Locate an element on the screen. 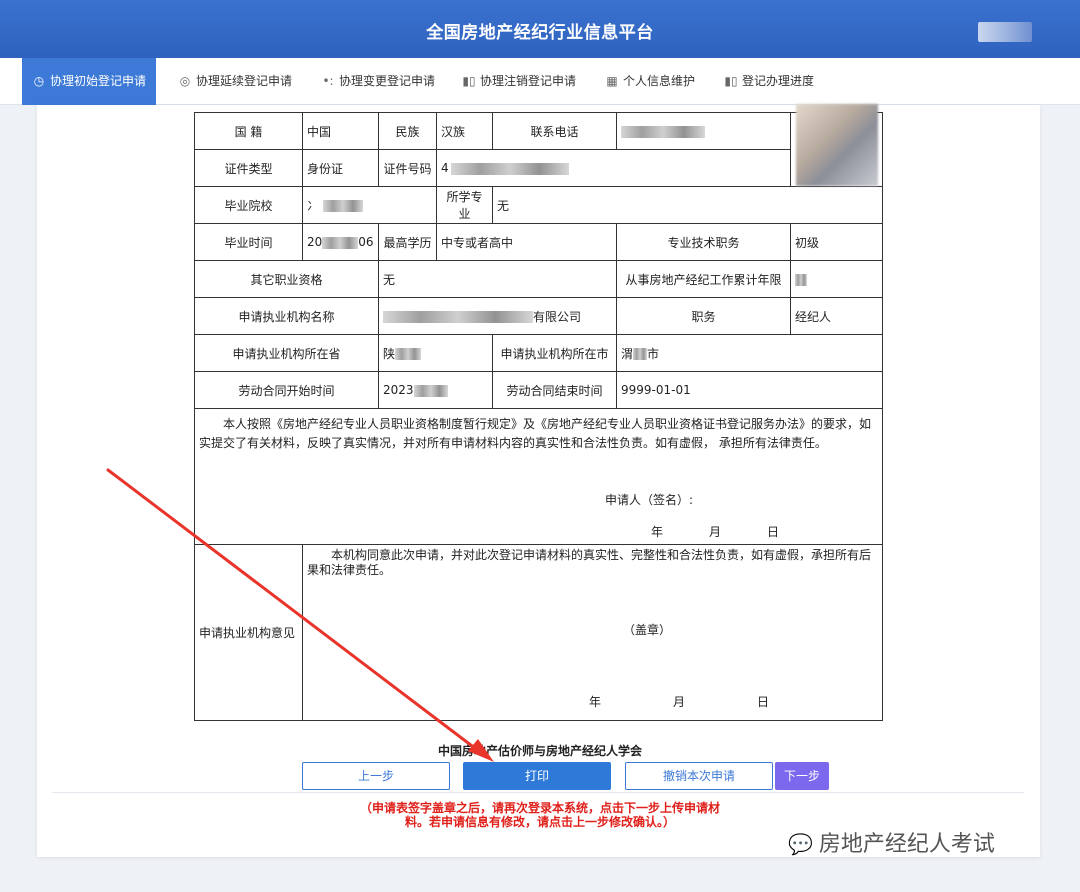 The image size is (1080, 892). target-icon: ◎ is located at coordinates (185, 81).